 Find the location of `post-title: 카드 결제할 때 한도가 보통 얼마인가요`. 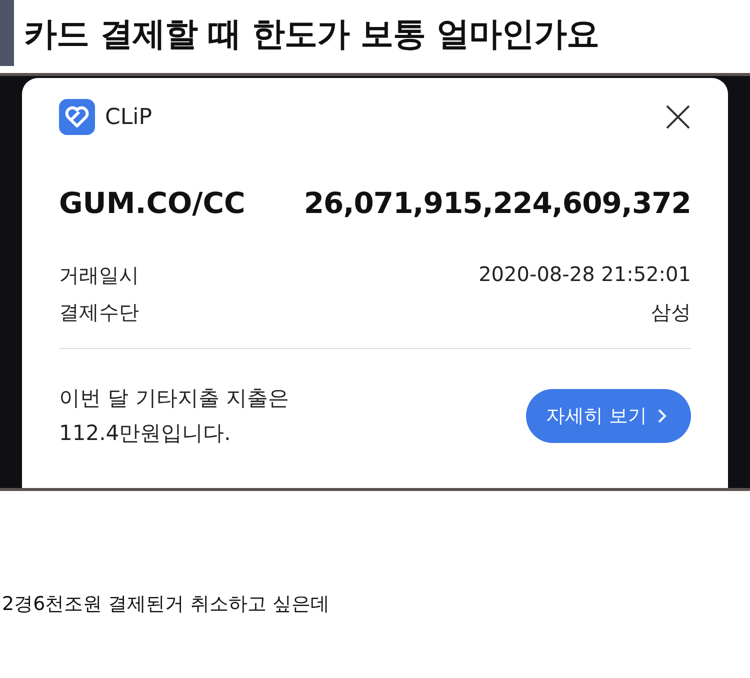

post-title: 카드 결제할 때 한도가 보통 얼마인가요 is located at coordinates (311, 33).